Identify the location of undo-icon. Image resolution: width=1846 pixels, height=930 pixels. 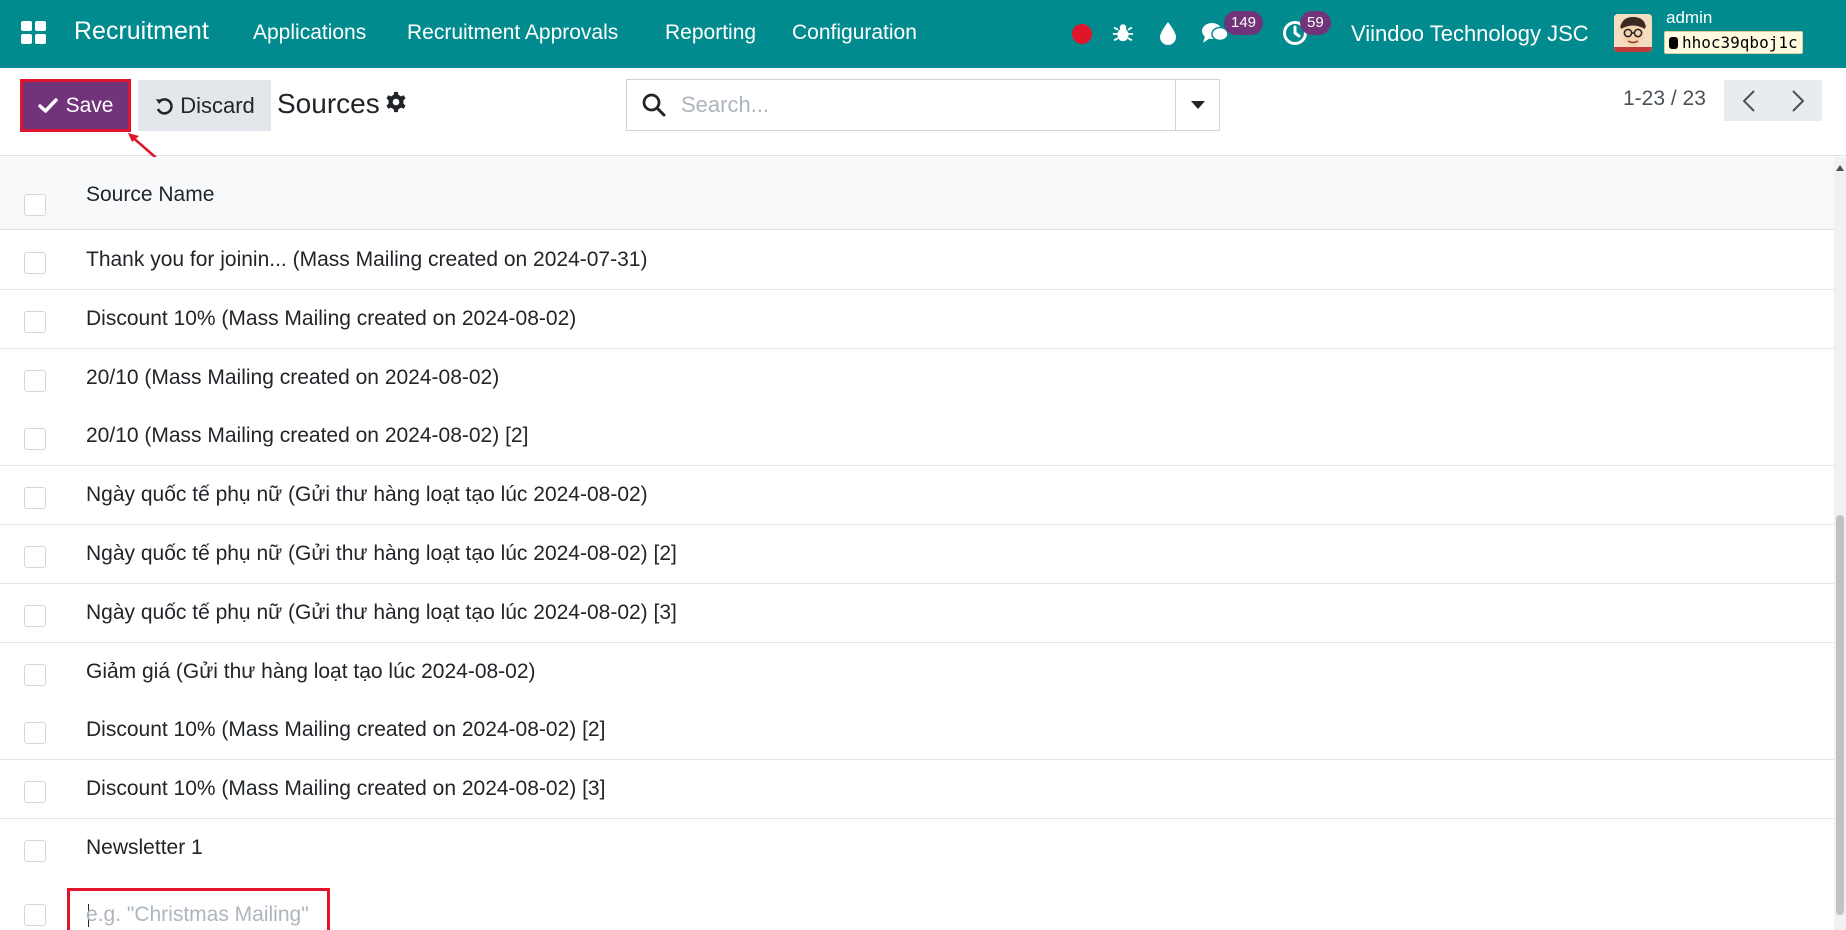
(164, 106).